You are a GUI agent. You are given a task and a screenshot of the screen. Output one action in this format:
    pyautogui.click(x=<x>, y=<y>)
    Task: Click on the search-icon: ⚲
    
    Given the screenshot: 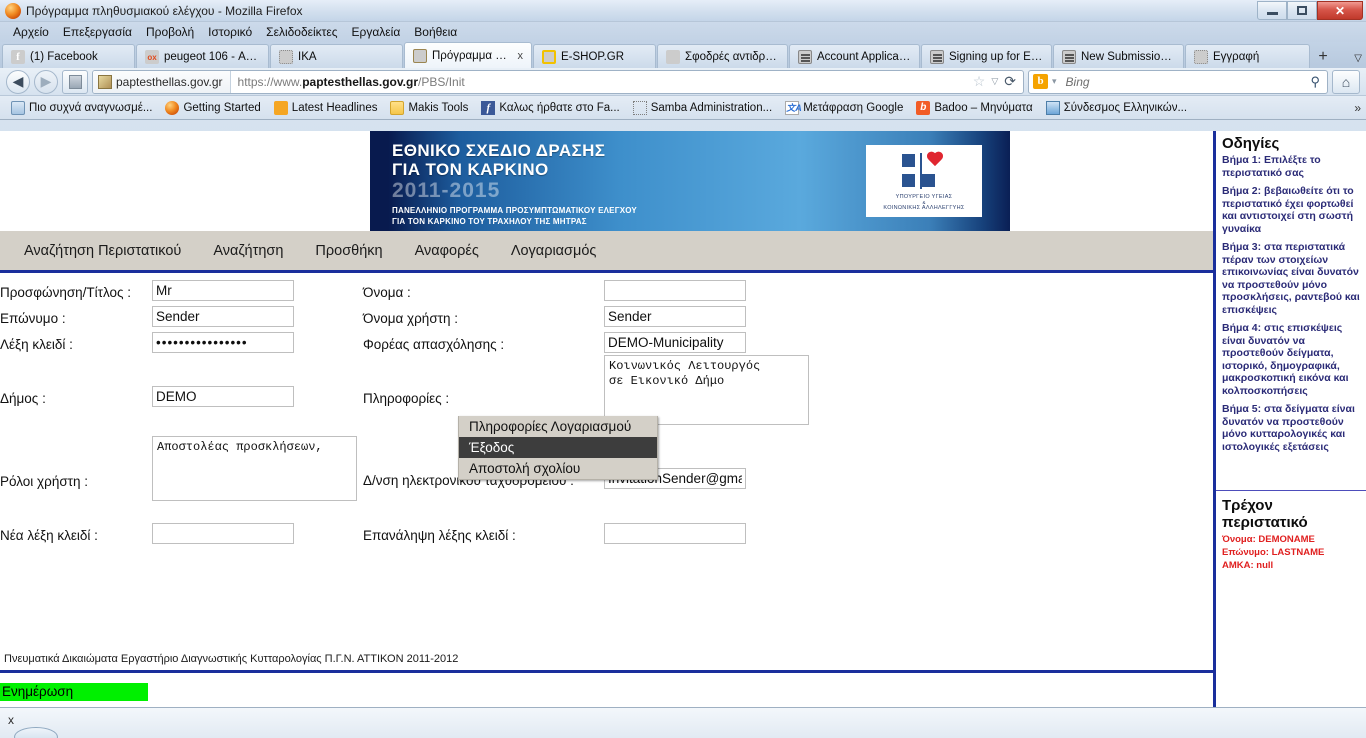 What is the action you would take?
    pyautogui.click(x=1315, y=82)
    